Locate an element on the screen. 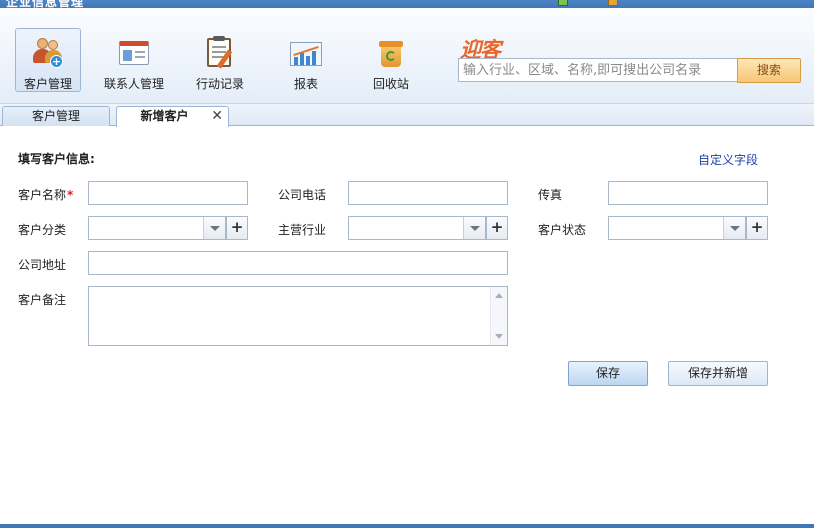 The image size is (814, 528). company-address-label: 公司地址 is located at coordinates (42, 265).